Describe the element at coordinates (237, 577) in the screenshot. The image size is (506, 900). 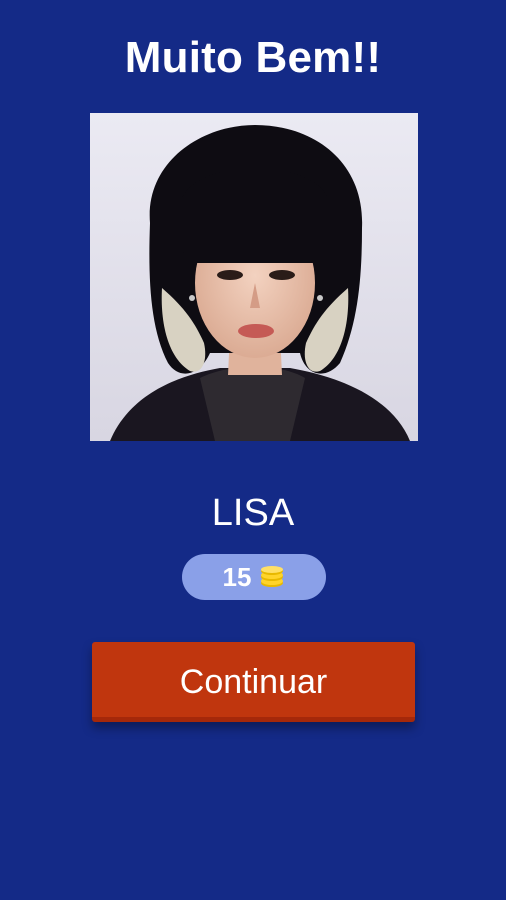
I see `coin-count: 15` at that location.